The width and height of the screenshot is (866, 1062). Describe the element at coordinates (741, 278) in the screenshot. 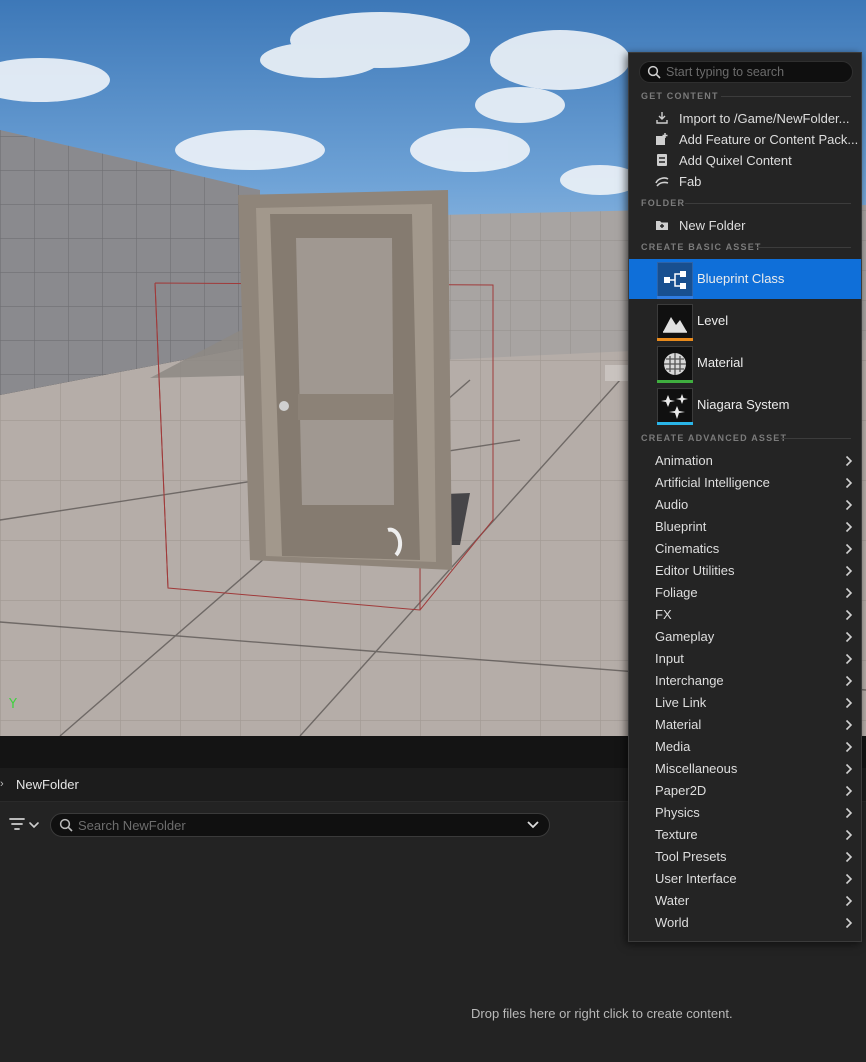

I see `menu-item-label: Blueprint Class` at that location.